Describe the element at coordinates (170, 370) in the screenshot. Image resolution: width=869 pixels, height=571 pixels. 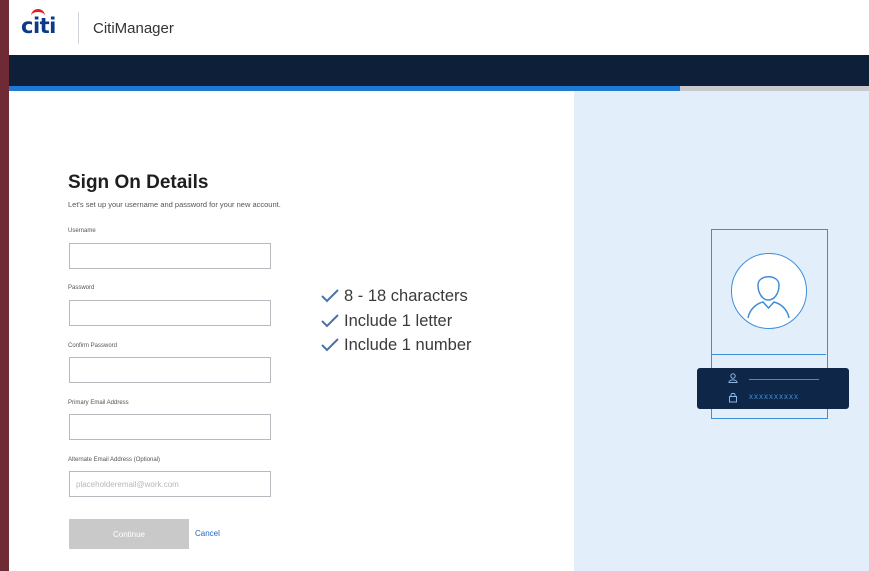
I see `confirm-password-input` at that location.